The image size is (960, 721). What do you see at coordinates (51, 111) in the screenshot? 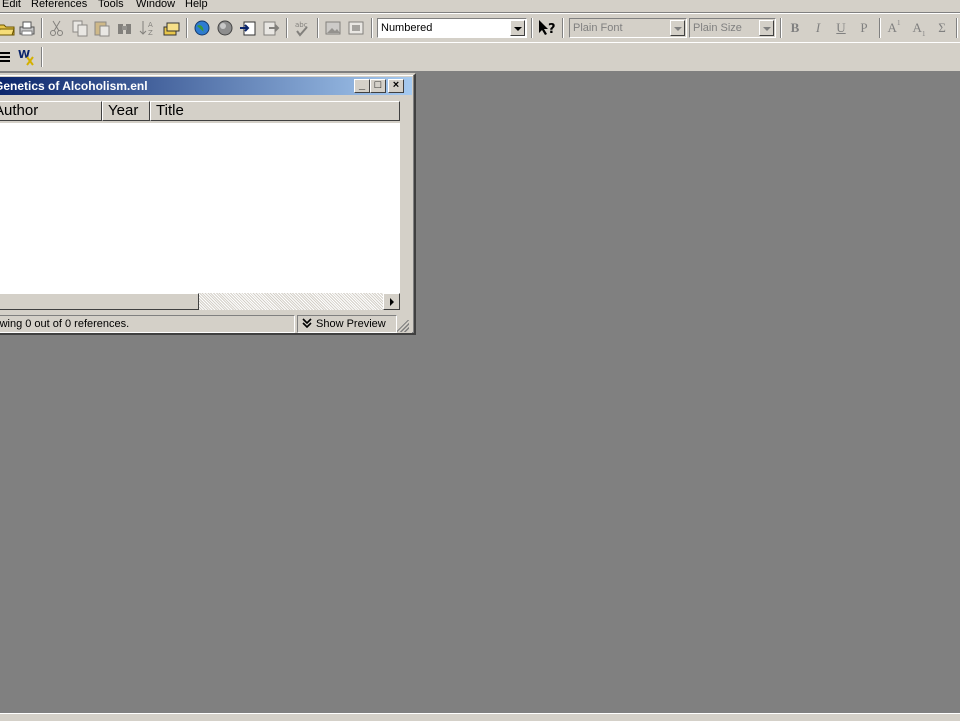
I see `column-author: Author` at bounding box center [51, 111].